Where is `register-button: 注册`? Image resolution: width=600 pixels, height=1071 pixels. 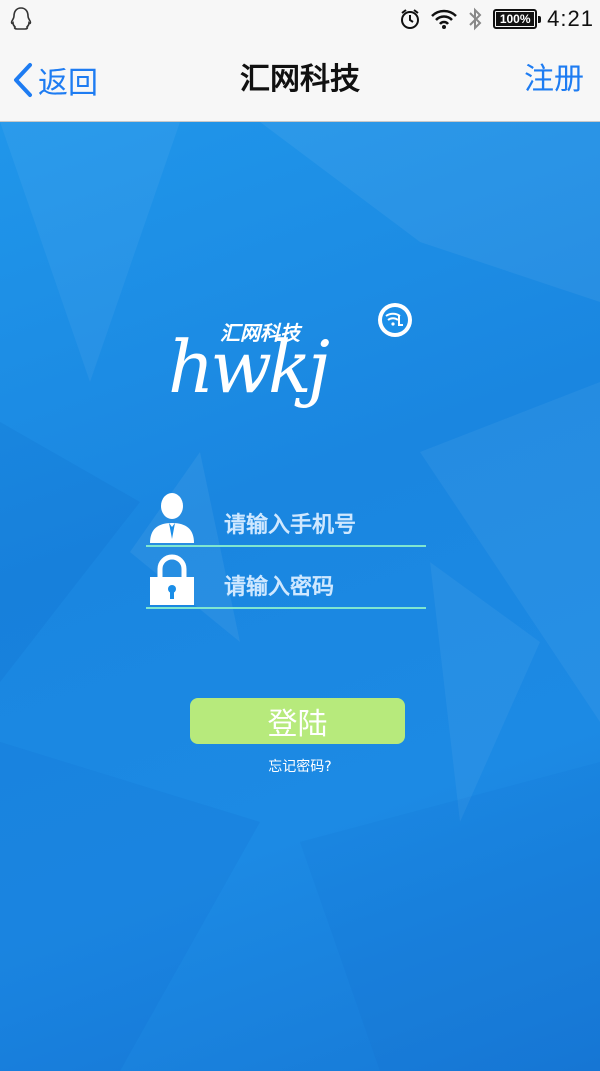
register-button: 注册 is located at coordinates (554, 80).